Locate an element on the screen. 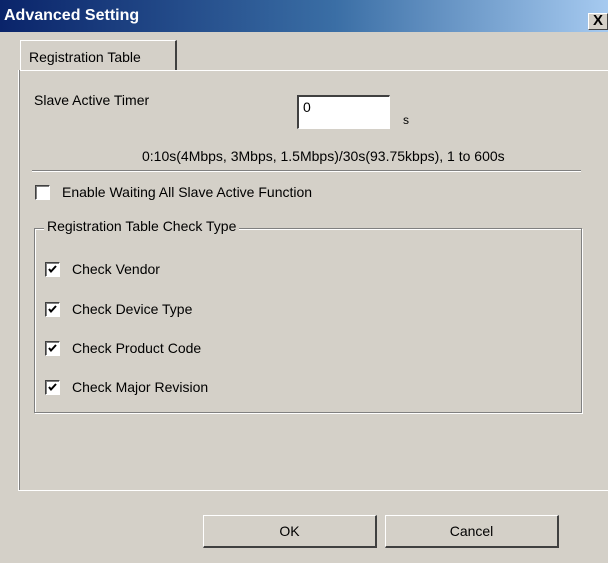 This screenshot has height=563, width=608. tab-registration-table: Registration Table is located at coordinates (98, 55).